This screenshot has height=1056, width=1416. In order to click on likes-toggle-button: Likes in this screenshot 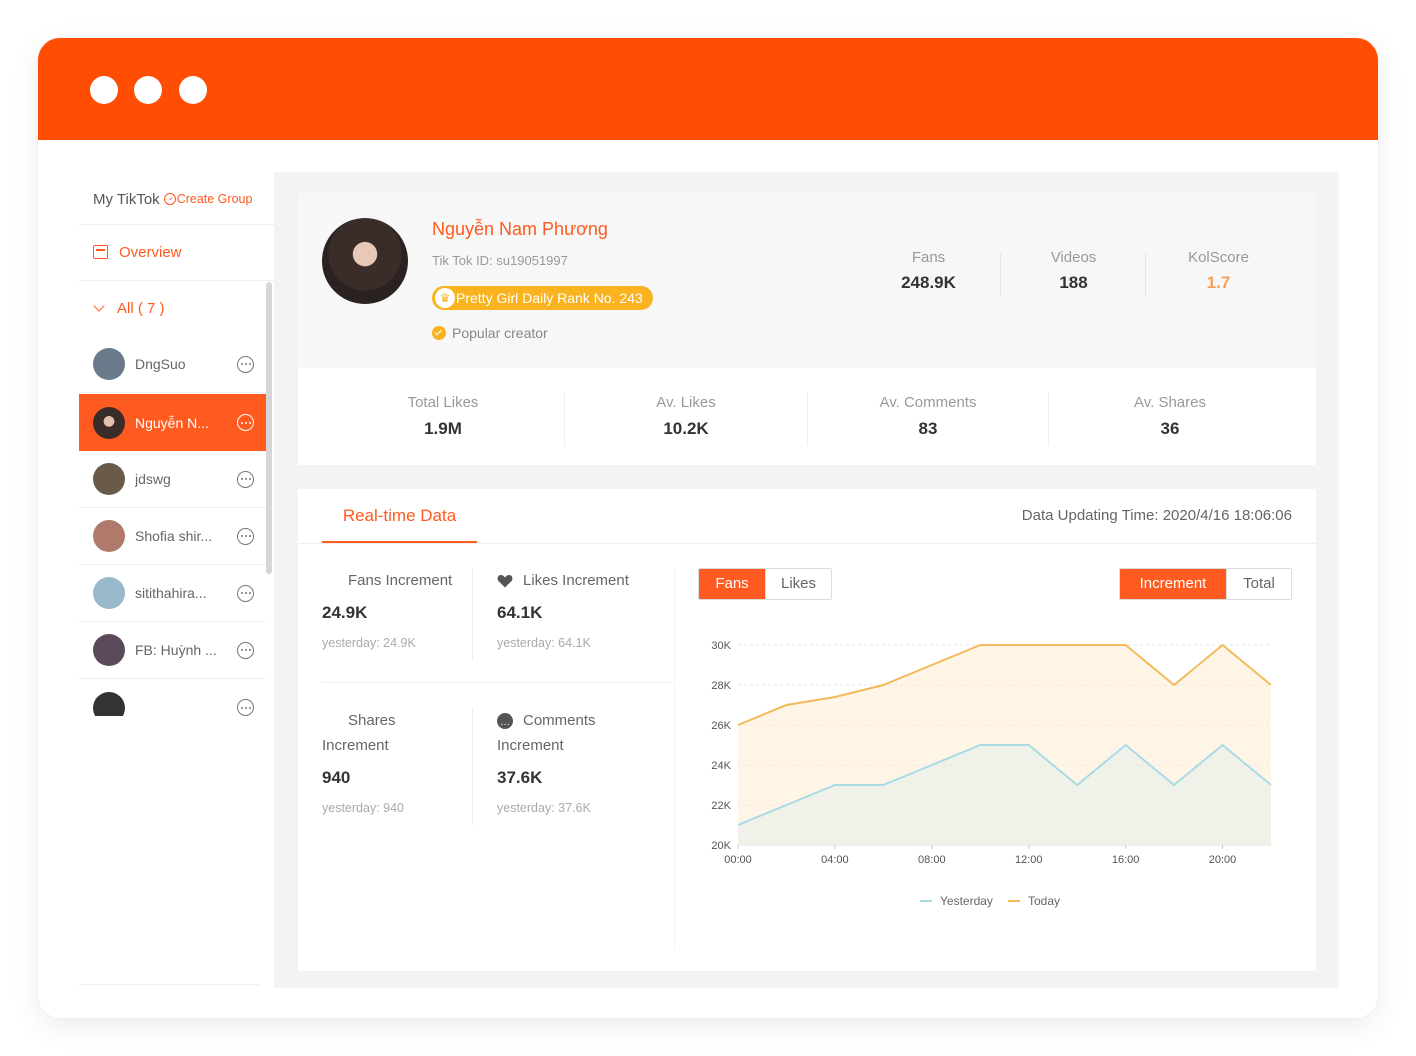, I will do `click(798, 584)`.